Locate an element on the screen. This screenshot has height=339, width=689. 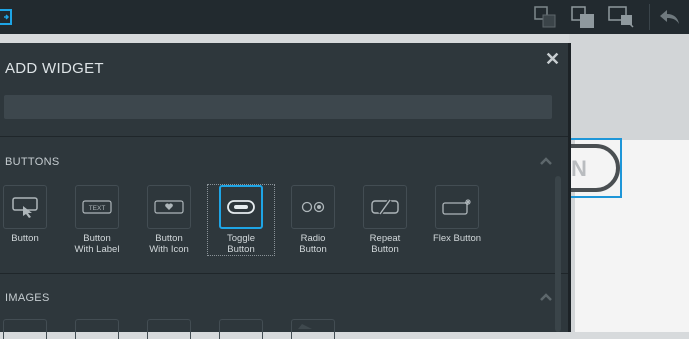
text-label-icon: TEXT is located at coordinates (97, 207).